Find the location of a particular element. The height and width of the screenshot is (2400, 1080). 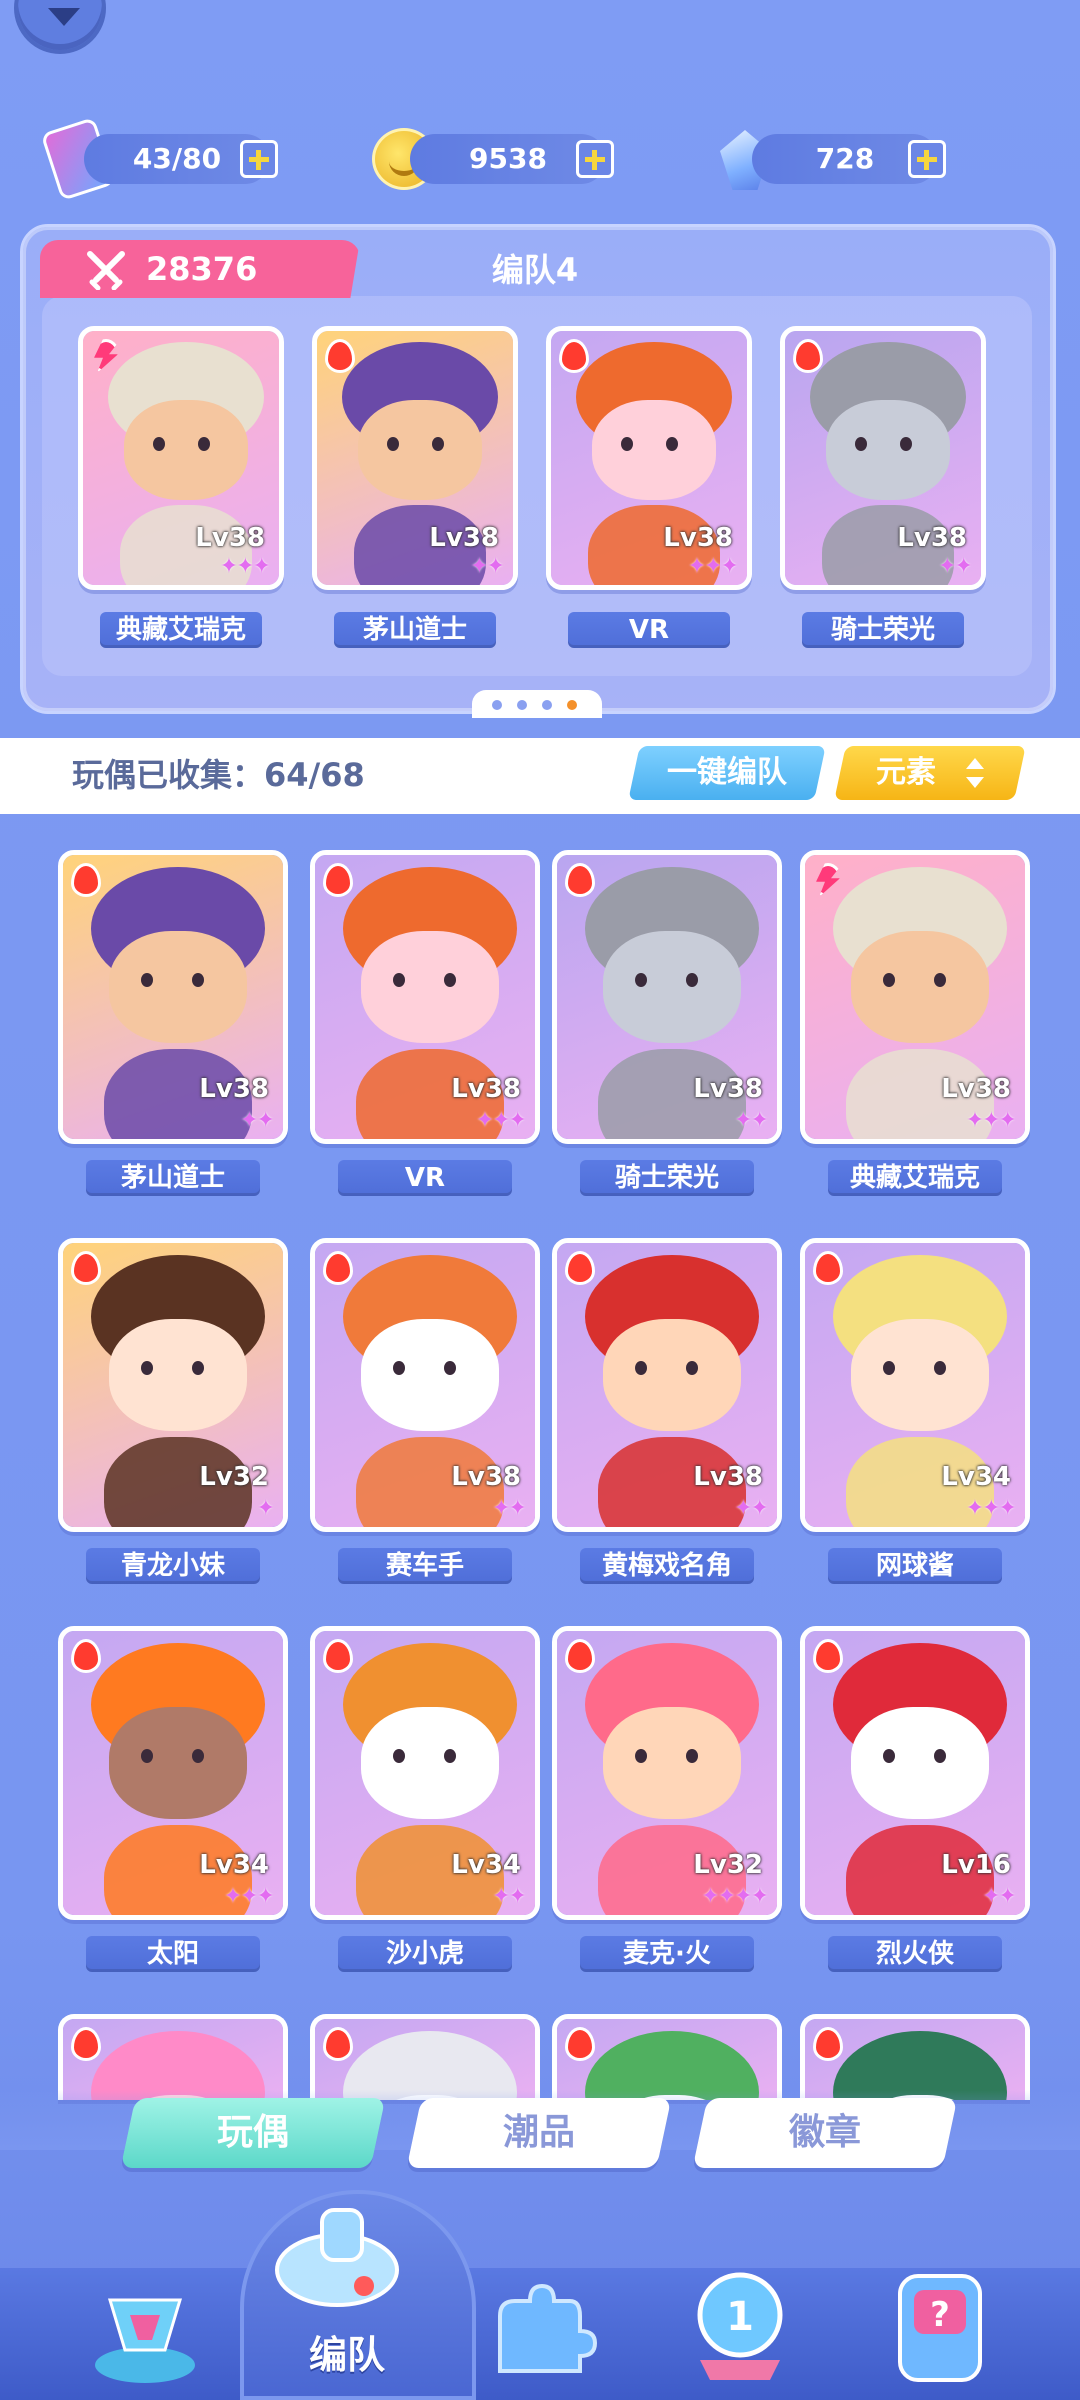

doll-name: 麦克·火 is located at coordinates (667, 1954).